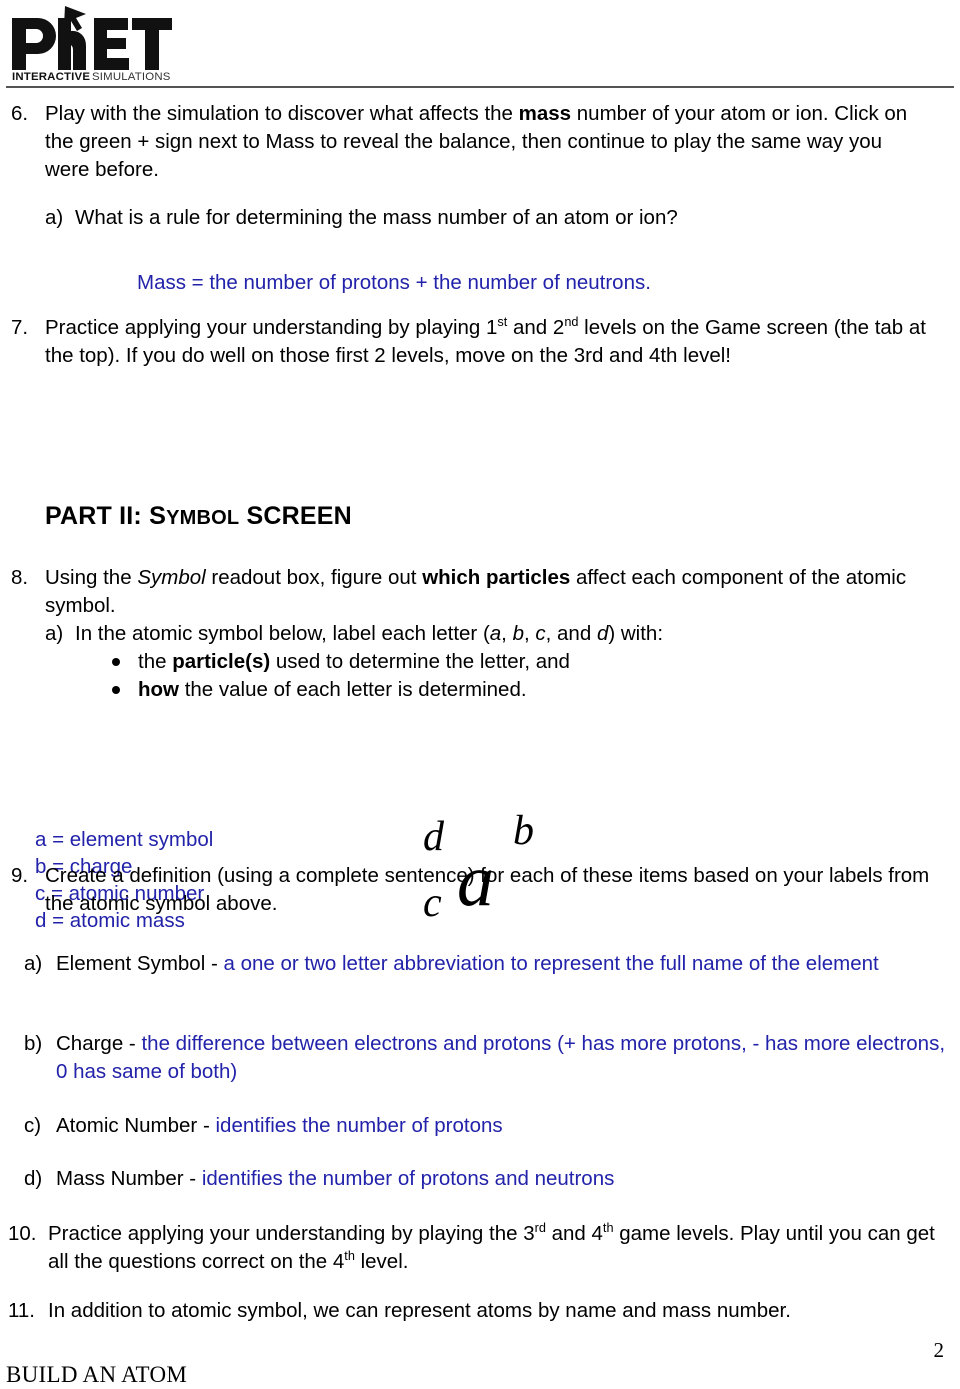 This screenshot has height=1389, width=960. Describe the element at coordinates (33, 1178) in the screenshot. I see `question-9d-label: d)` at that location.